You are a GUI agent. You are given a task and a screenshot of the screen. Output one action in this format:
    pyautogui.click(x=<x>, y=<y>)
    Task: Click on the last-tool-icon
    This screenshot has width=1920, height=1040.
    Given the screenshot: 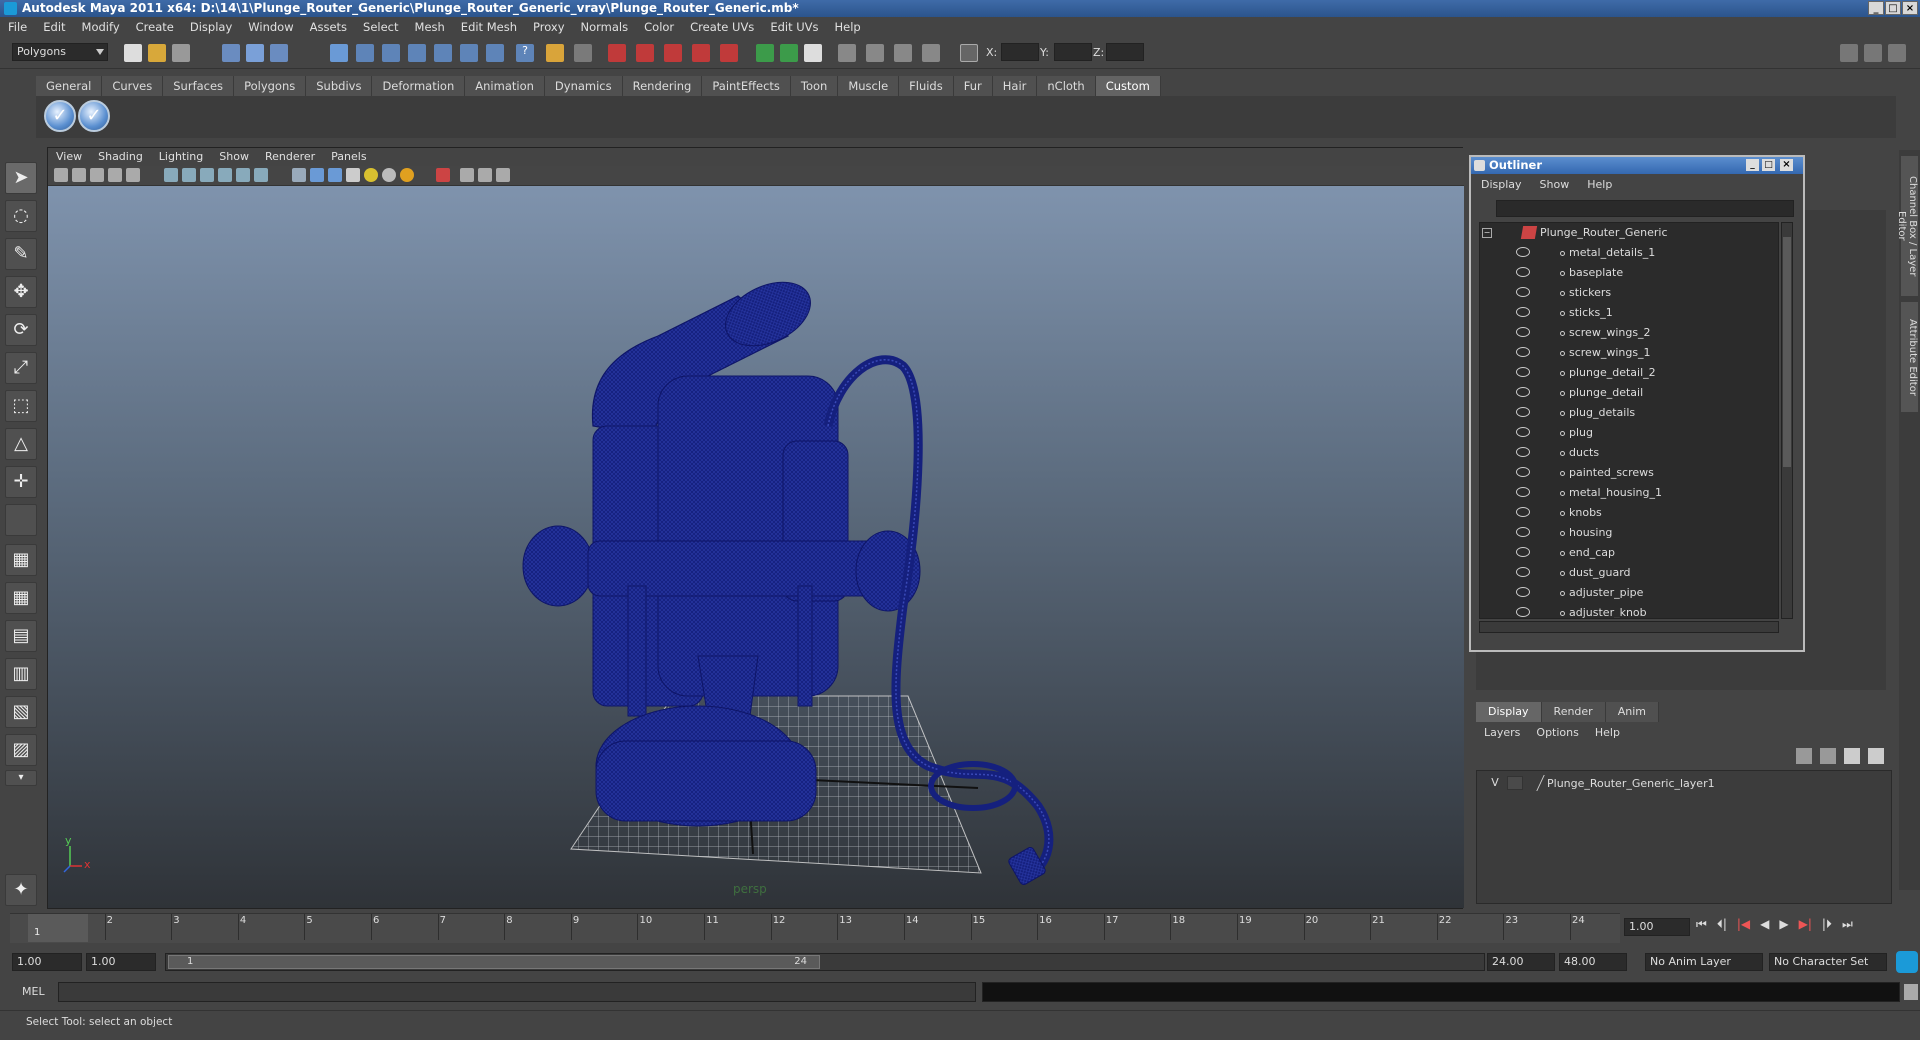 What is the action you would take?
    pyautogui.click(x=21, y=520)
    